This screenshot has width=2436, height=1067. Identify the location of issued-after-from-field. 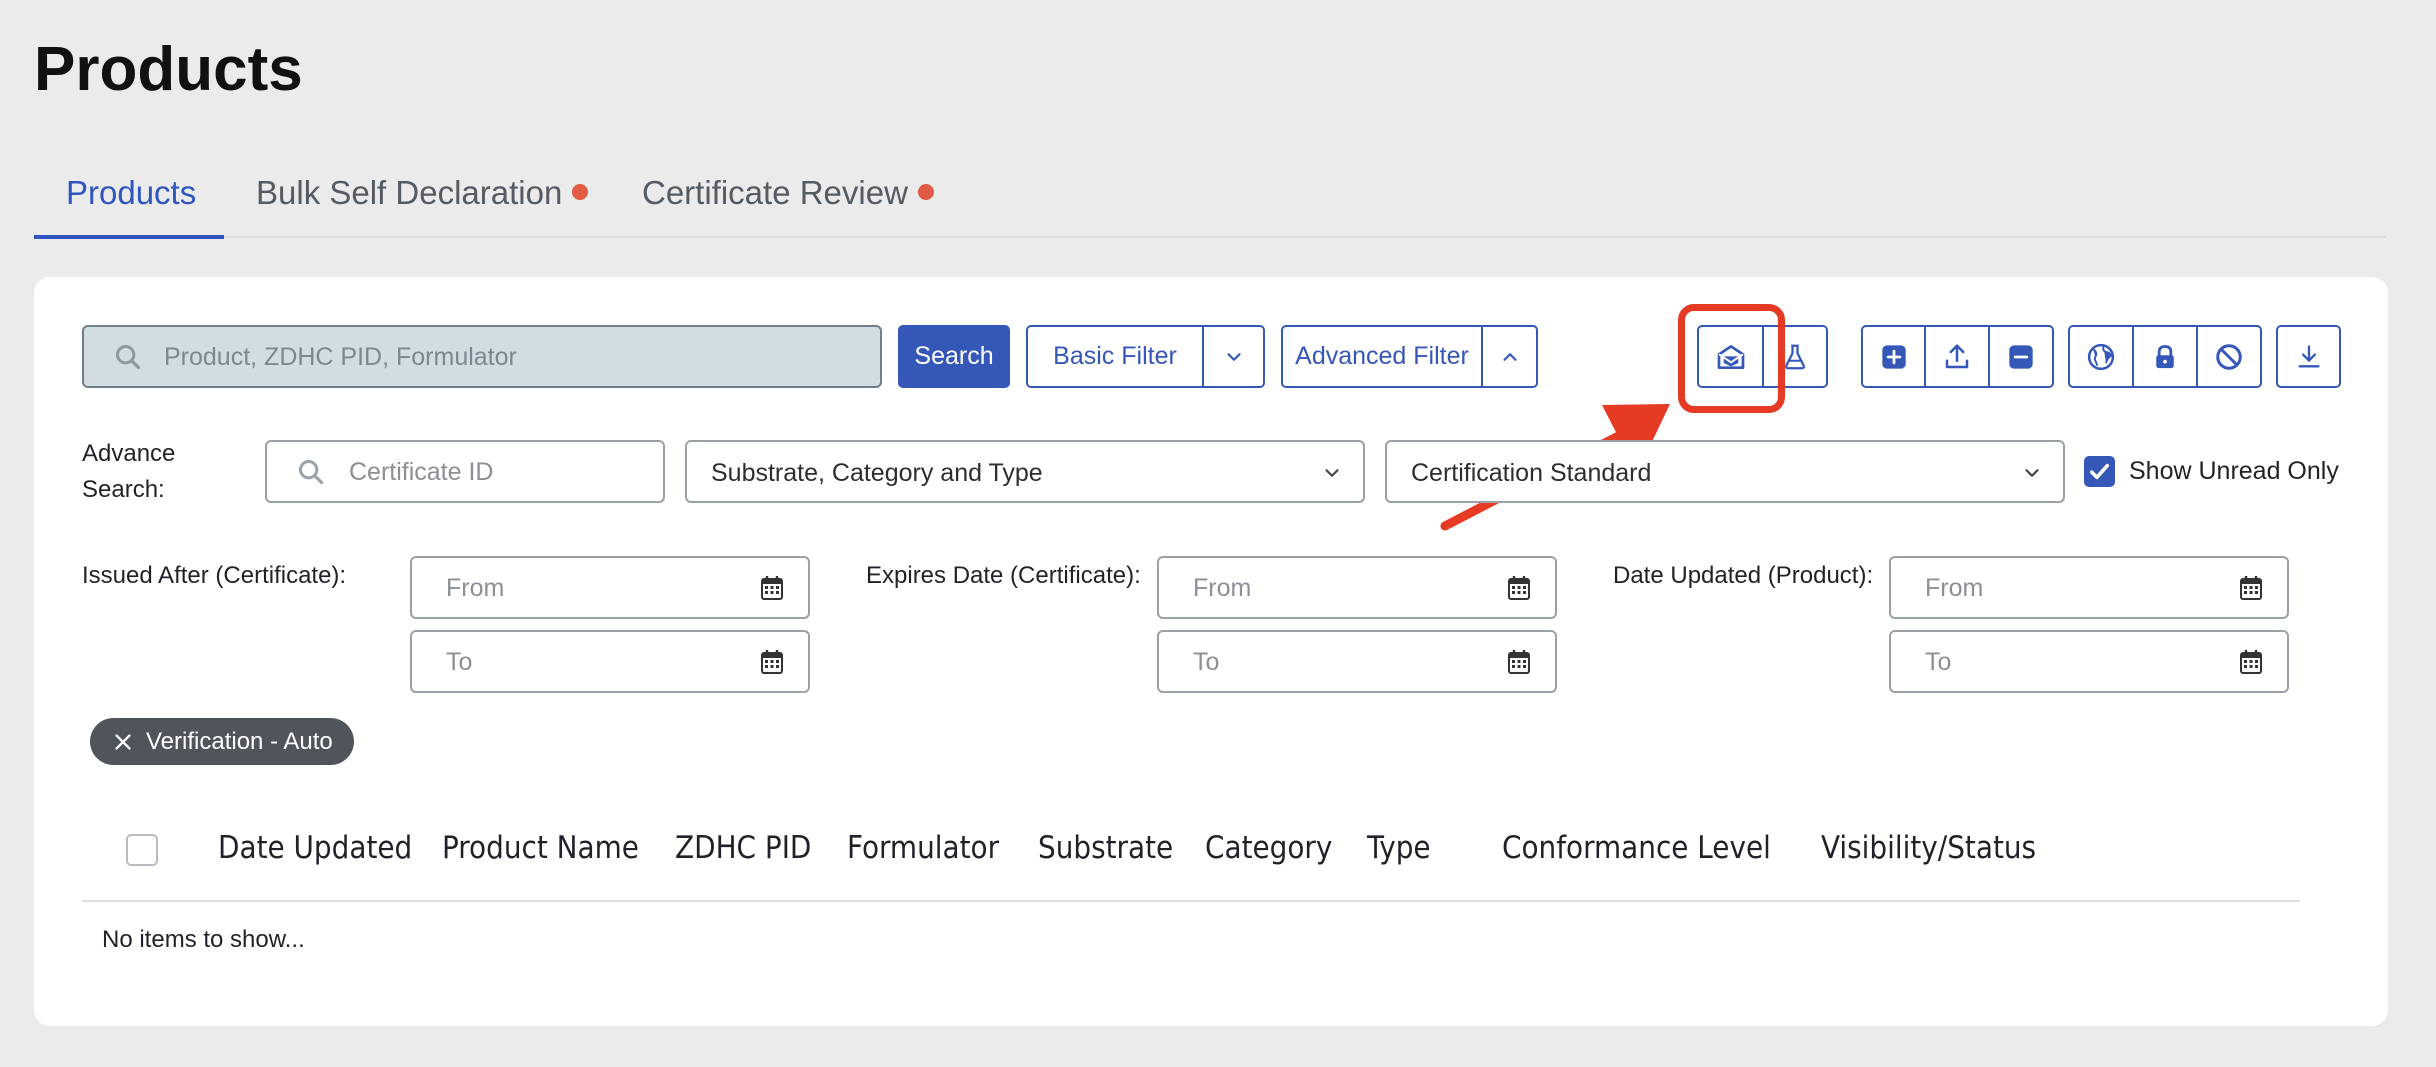
(610, 587).